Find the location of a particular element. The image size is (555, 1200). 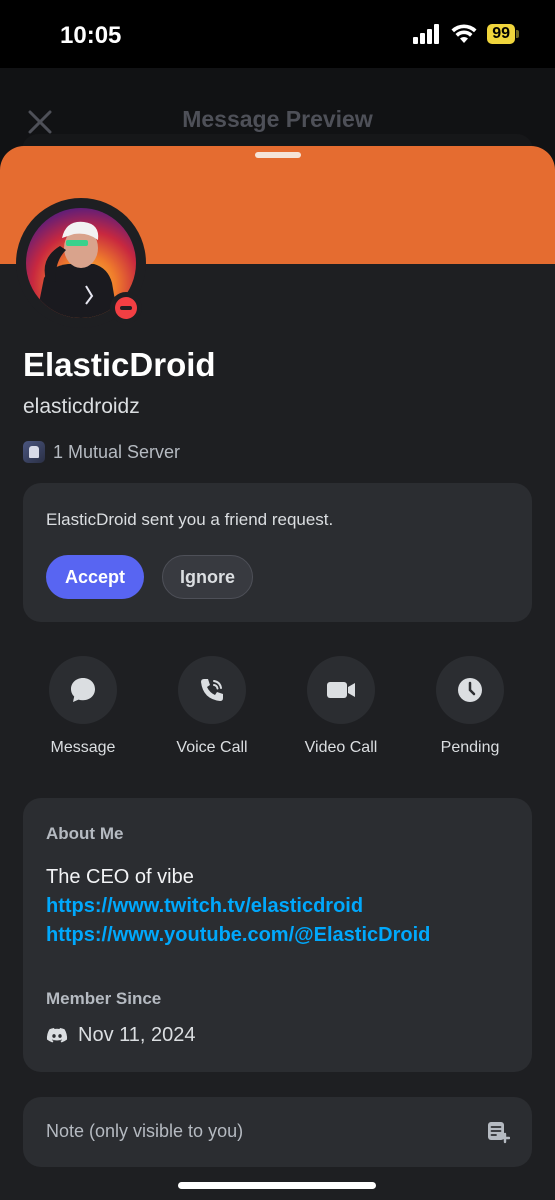

cellular-signal-icon is located at coordinates (426, 34).